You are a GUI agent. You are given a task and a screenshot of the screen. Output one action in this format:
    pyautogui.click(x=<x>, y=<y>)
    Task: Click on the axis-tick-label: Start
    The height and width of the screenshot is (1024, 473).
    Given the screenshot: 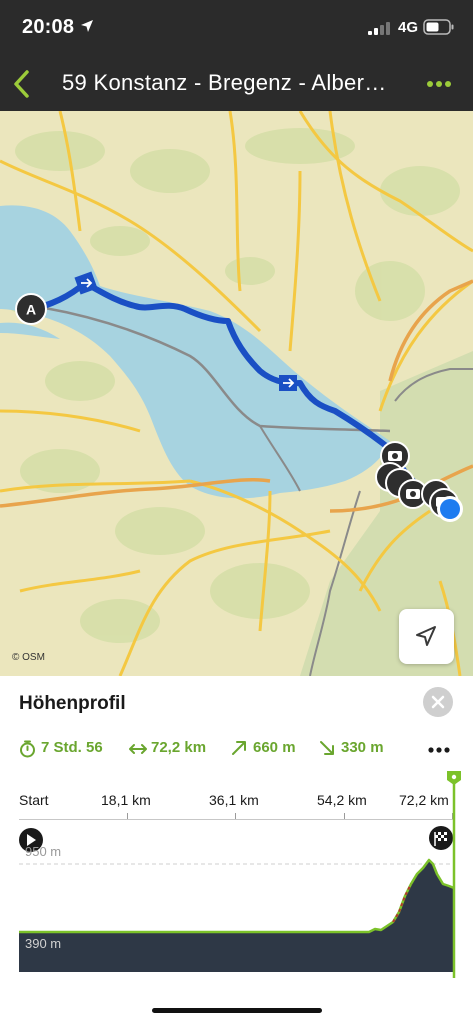 What is the action you would take?
    pyautogui.click(x=34, y=800)
    